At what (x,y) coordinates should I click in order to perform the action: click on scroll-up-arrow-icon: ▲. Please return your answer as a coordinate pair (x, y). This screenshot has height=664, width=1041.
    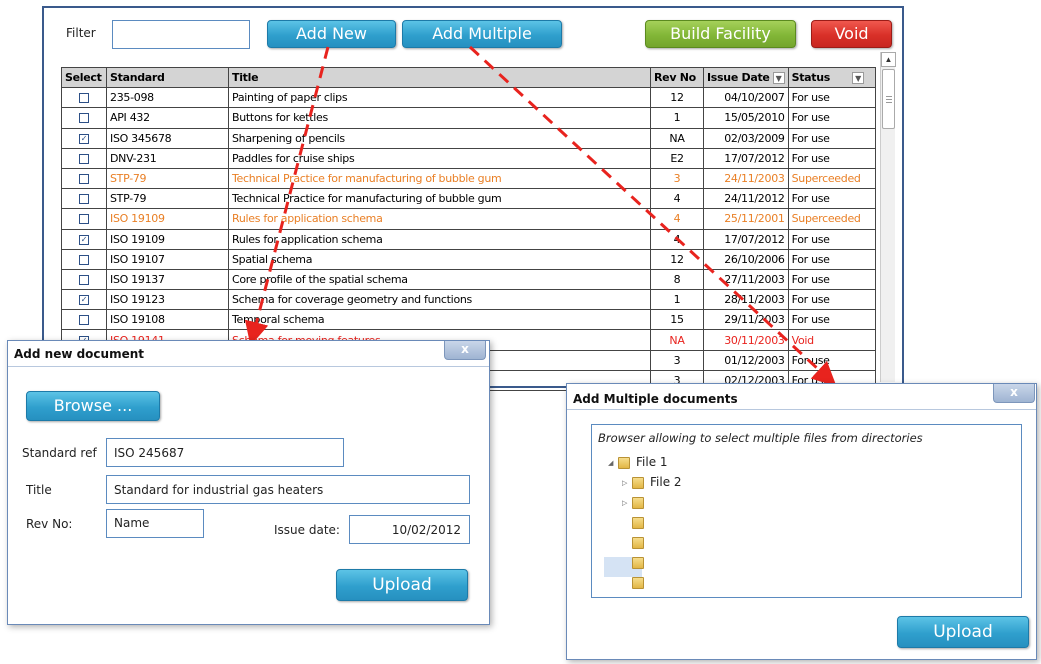
    Looking at the image, I should click on (888, 59).